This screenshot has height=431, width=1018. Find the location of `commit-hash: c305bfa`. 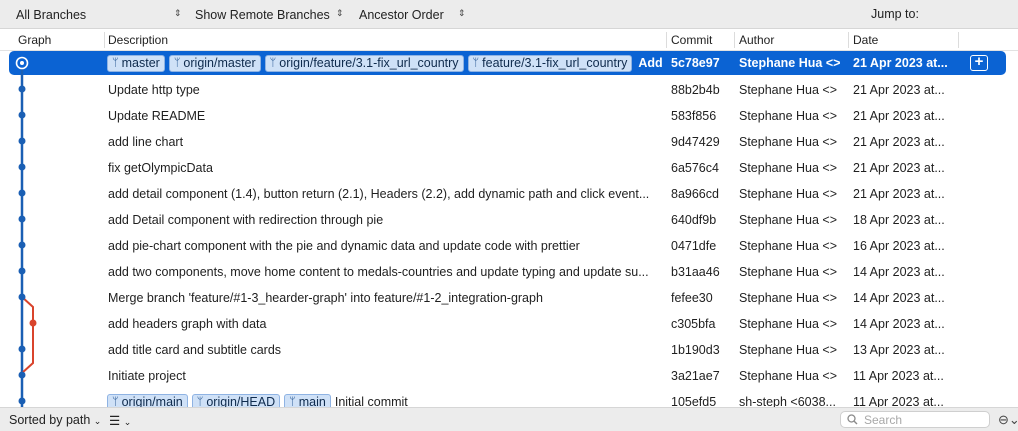

commit-hash: c305bfa is located at coordinates (693, 324).